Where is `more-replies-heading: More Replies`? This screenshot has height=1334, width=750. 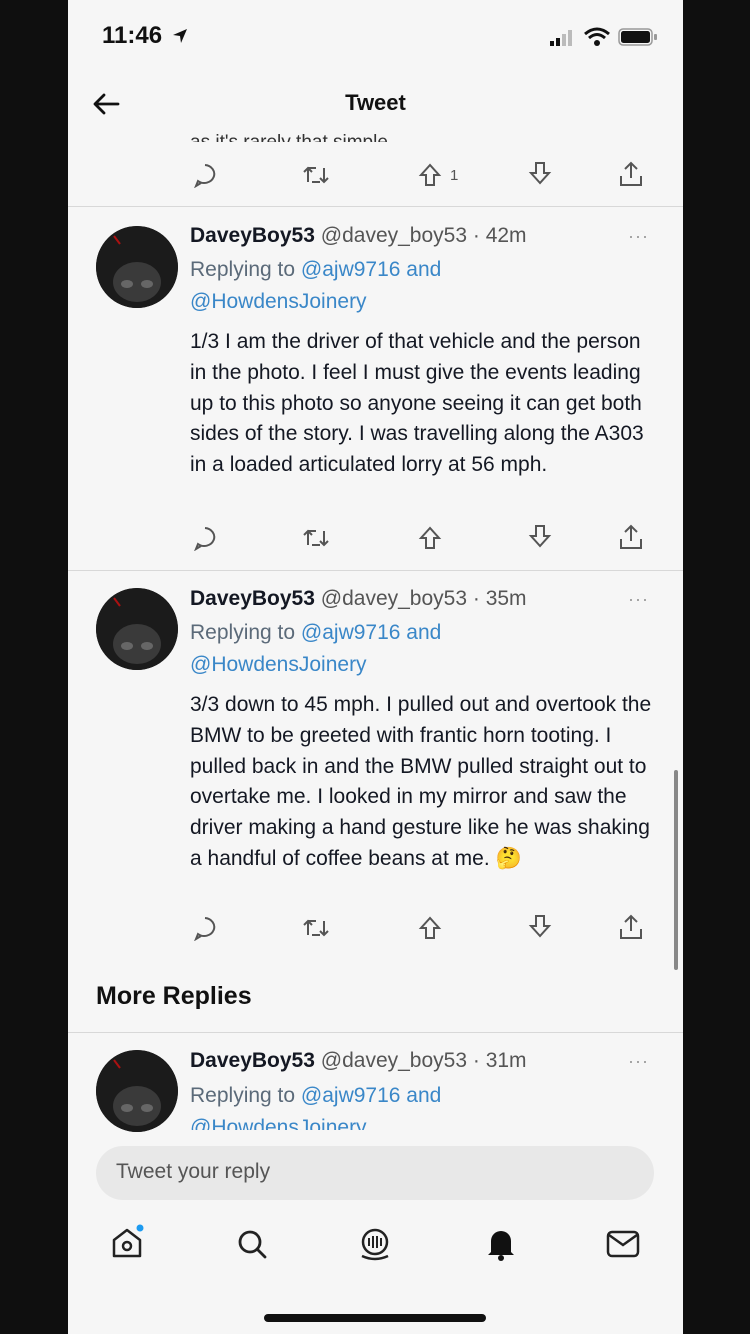
more-replies-heading: More Replies is located at coordinates (174, 996).